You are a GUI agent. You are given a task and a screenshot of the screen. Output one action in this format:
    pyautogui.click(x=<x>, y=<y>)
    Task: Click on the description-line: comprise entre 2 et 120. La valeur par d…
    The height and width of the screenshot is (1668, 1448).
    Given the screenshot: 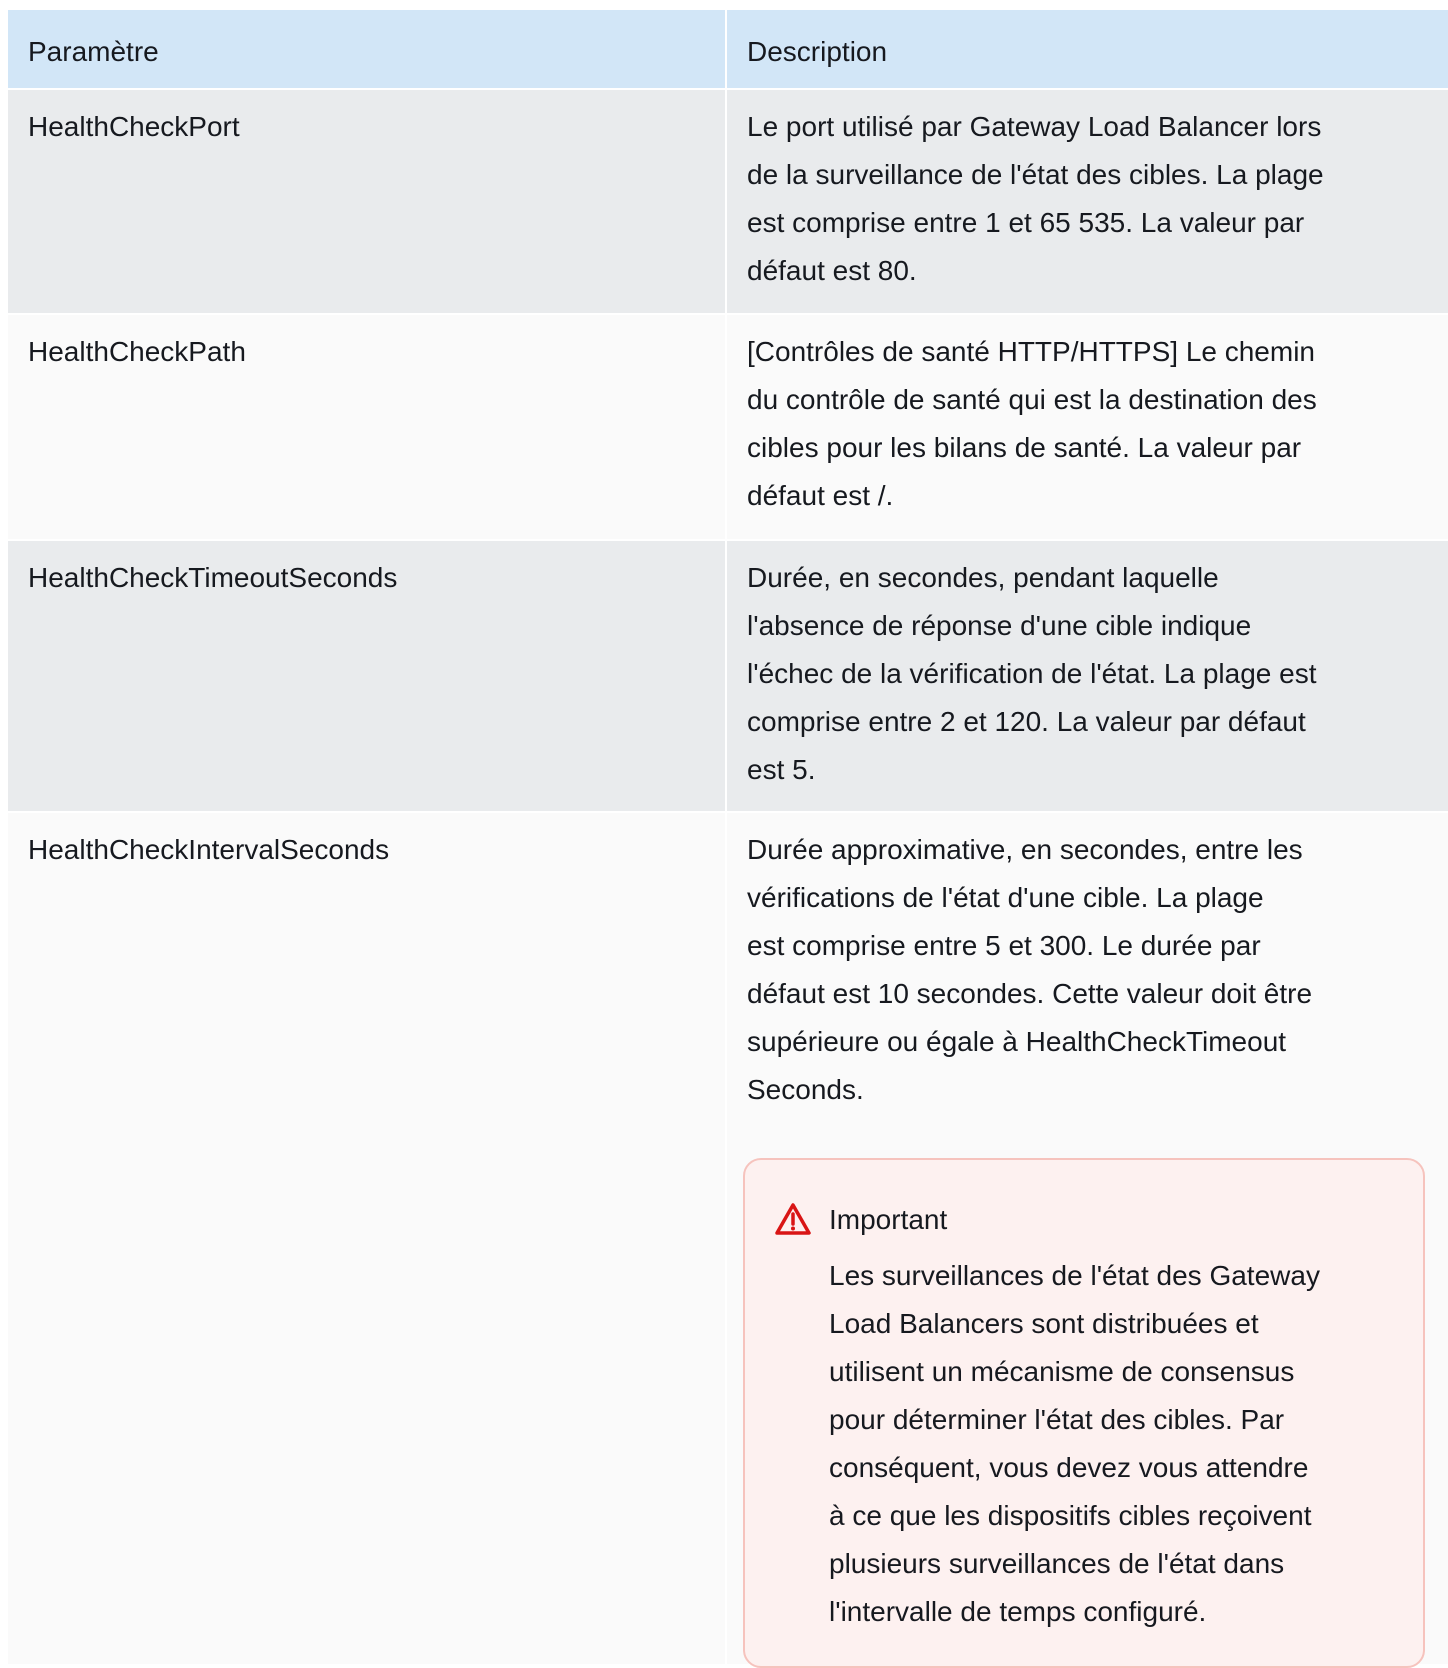 What is the action you would take?
    pyautogui.click(x=1026, y=721)
    